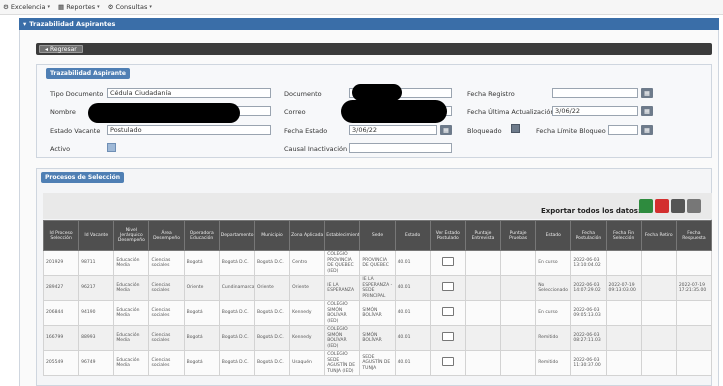 The width and height of the screenshot is (723, 386). I want to click on table-cell: 2022-06-03 13:10:04.02, so click(588, 263).